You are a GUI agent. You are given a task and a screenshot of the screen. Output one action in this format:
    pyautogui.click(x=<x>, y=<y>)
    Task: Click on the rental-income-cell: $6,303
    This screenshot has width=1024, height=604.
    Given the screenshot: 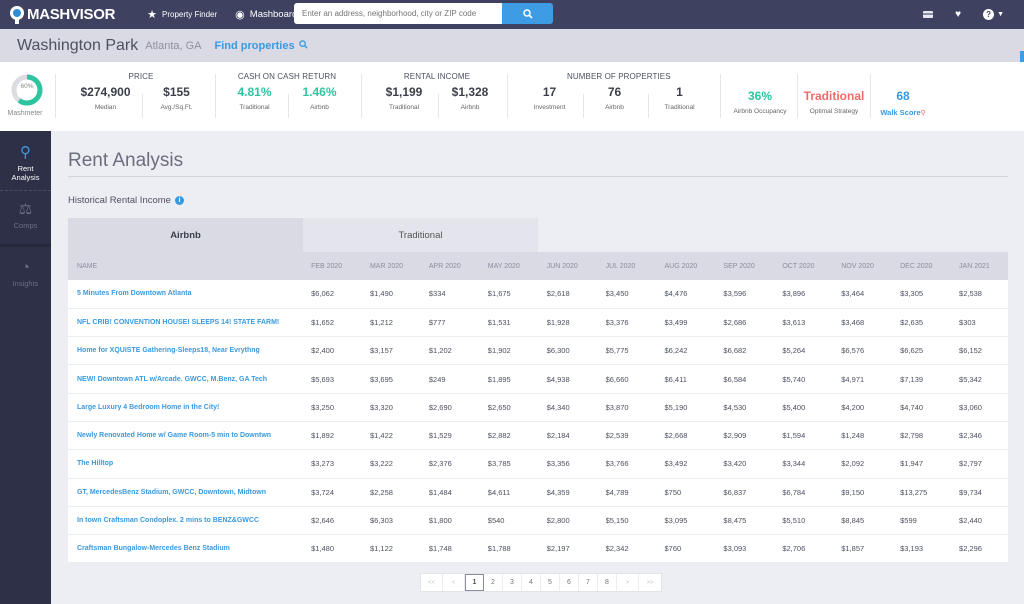 What is the action you would take?
    pyautogui.click(x=381, y=521)
    